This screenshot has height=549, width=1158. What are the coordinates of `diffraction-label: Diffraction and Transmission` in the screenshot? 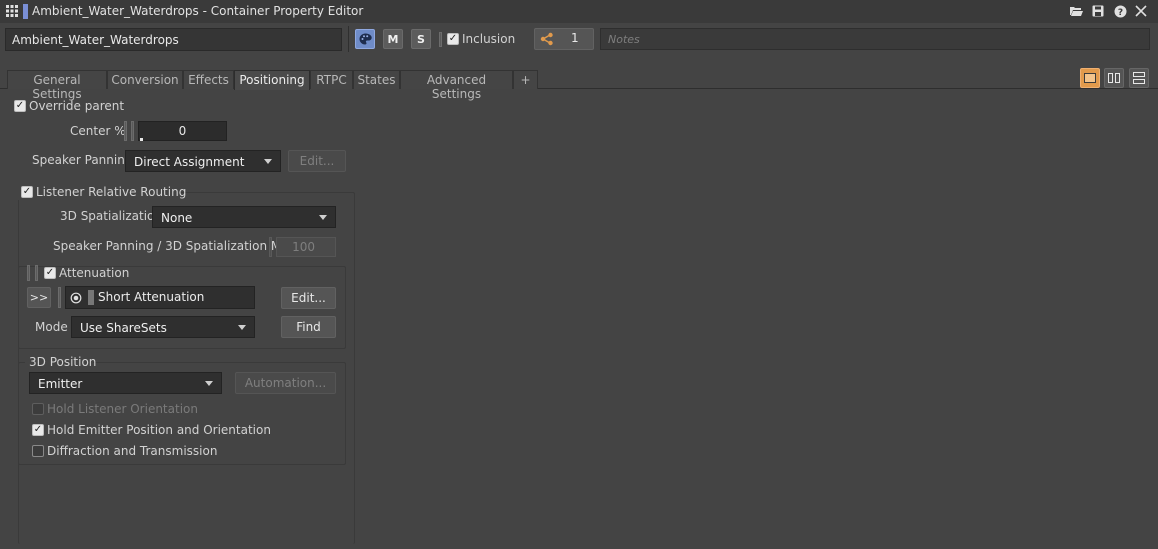 It's located at (132, 451).